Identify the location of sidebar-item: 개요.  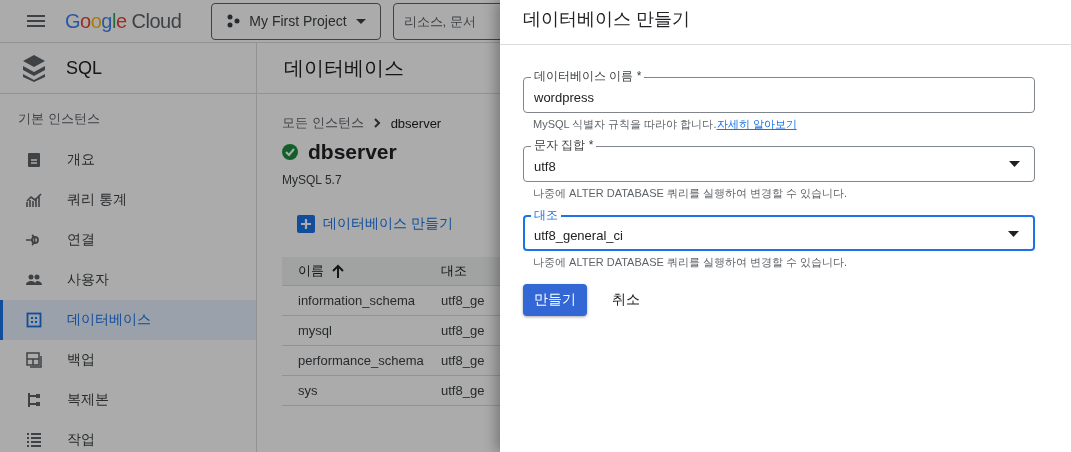
(128, 160).